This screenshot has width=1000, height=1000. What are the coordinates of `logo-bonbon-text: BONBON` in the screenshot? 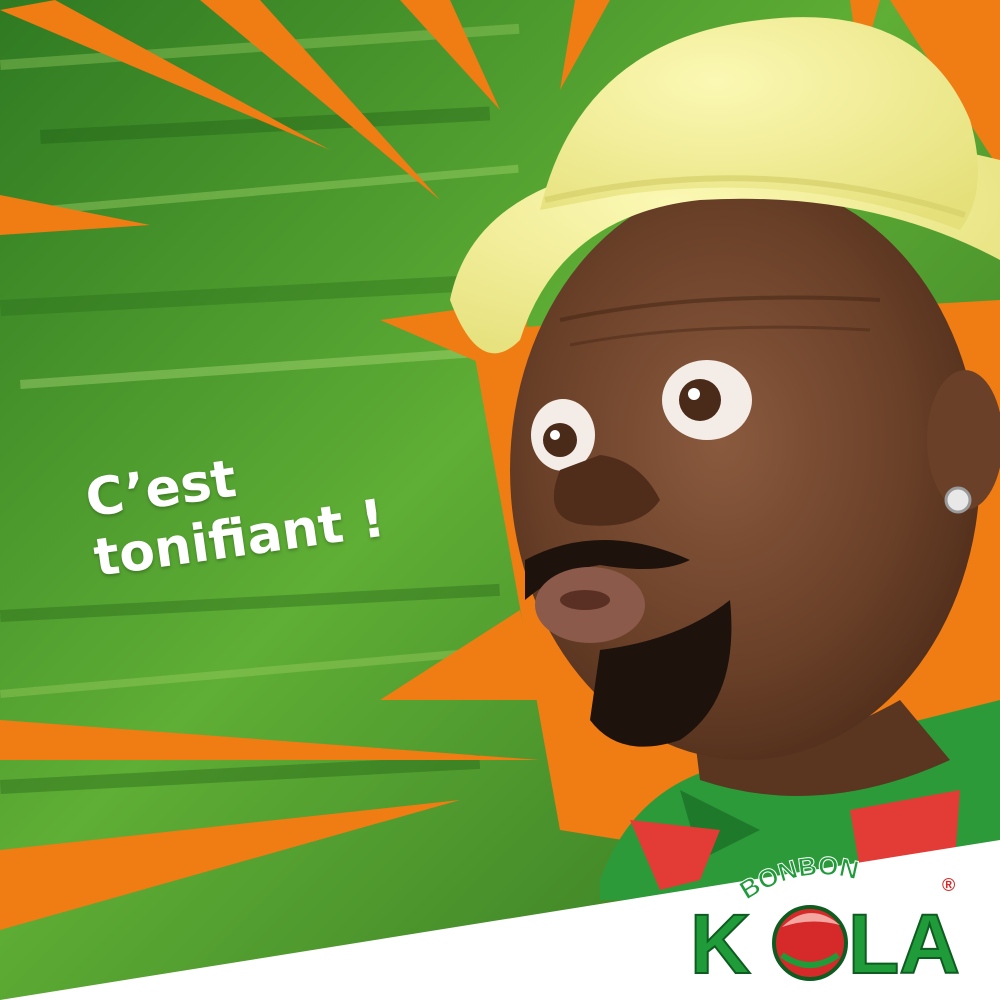 It's located at (797, 877).